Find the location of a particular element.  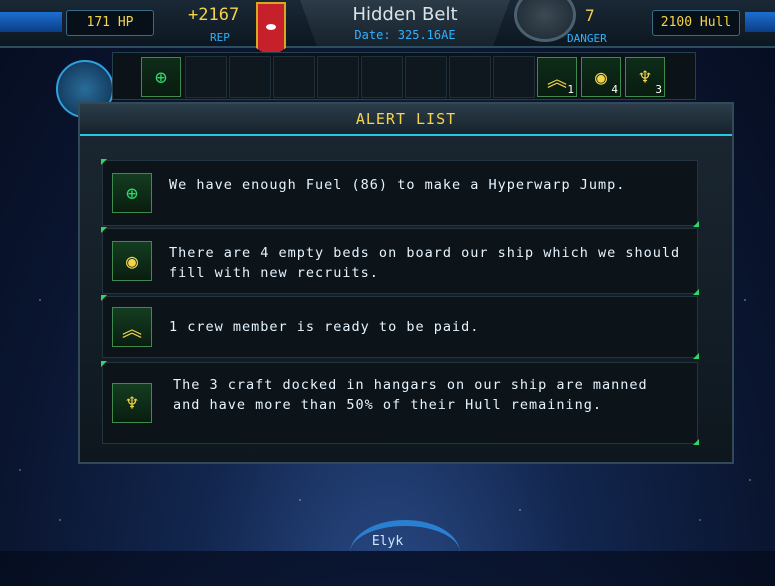

alert-slot-bar: ⊕ ︽ 1 ◉ 4 ♆ 3 is located at coordinates (404, 76).